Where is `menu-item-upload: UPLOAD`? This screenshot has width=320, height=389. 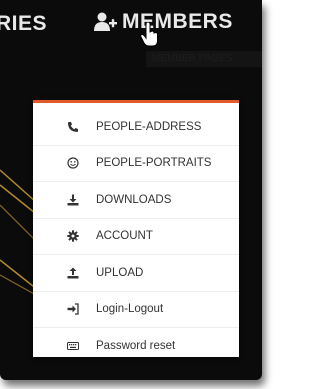
menu-item-upload: UPLOAD is located at coordinates (136, 273).